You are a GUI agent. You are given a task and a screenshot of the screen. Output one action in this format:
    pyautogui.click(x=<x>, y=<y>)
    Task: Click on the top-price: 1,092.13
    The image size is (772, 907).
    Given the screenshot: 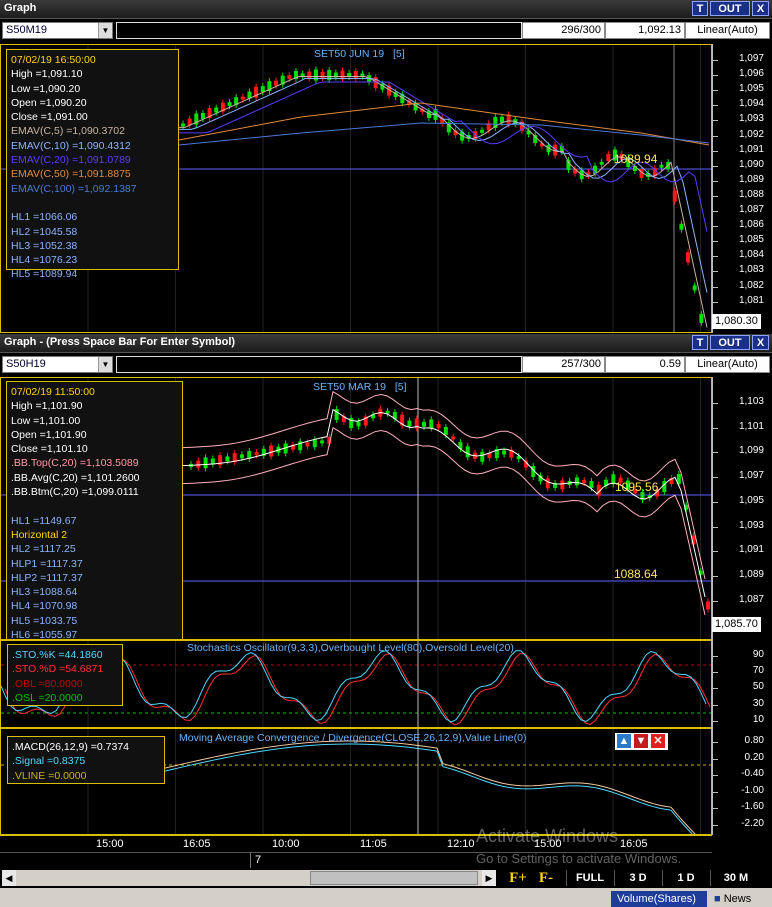 What is the action you would take?
    pyautogui.click(x=645, y=30)
    